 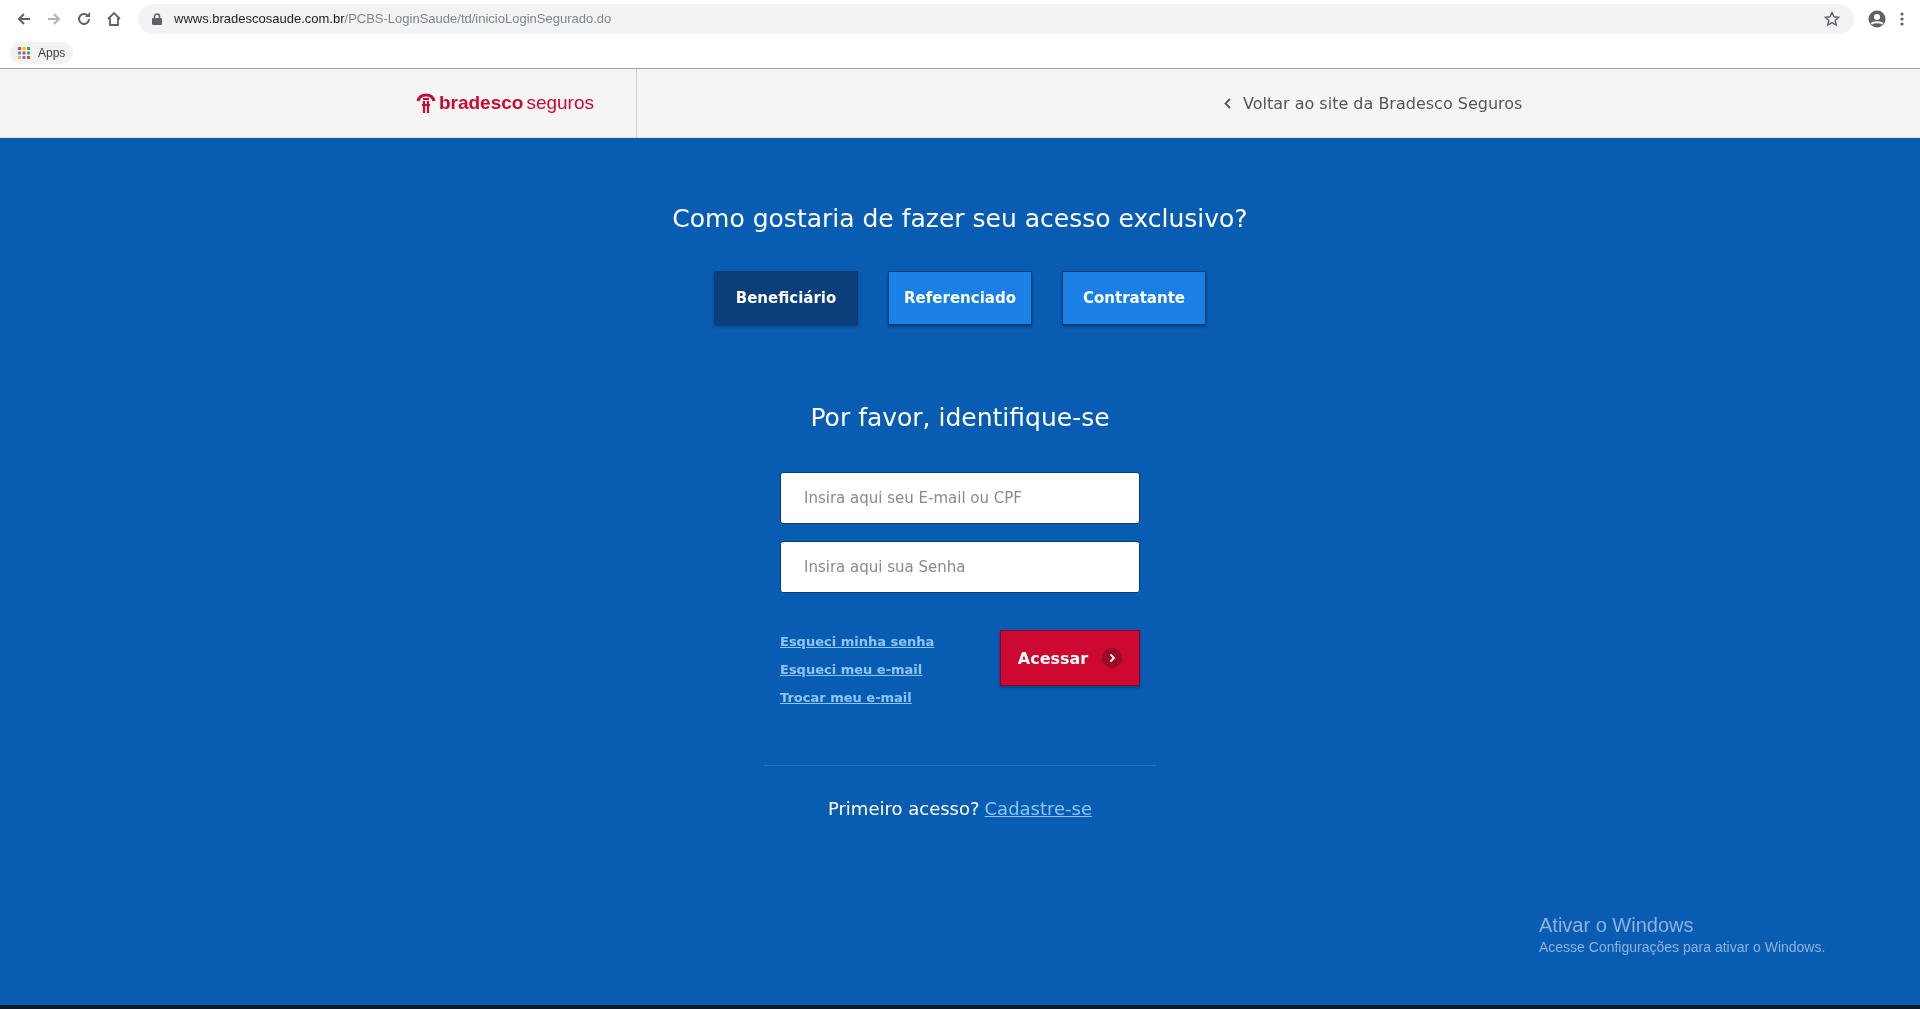 What do you see at coordinates (84, 18) in the screenshot?
I see `reload-icon` at bounding box center [84, 18].